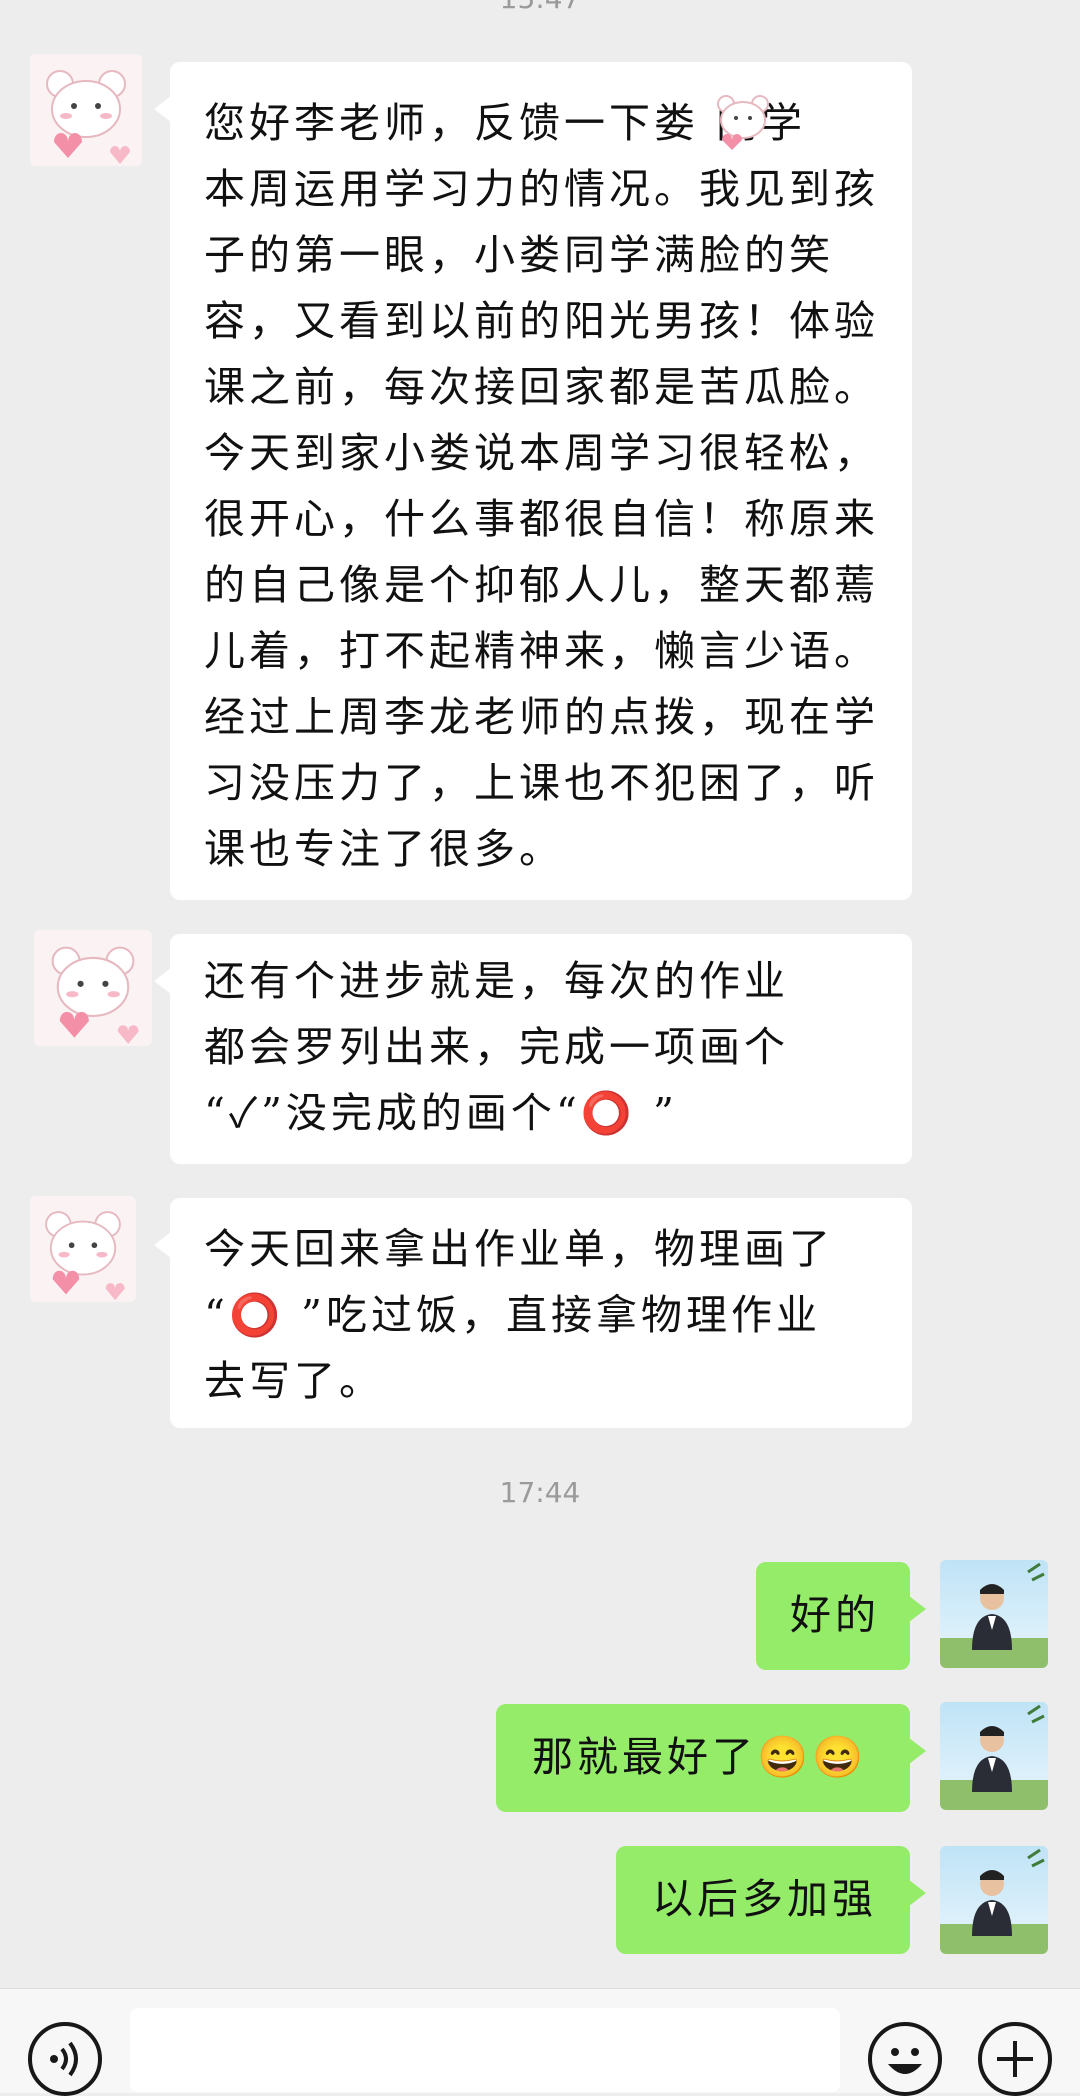 The height and width of the screenshot is (2096, 1080). Describe the element at coordinates (743, 122) in the screenshot. I see `bear-sticker-icon` at that location.